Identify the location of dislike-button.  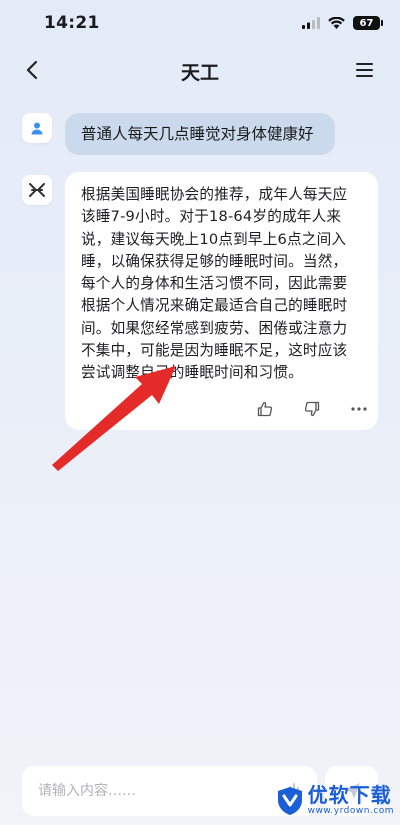
(312, 409).